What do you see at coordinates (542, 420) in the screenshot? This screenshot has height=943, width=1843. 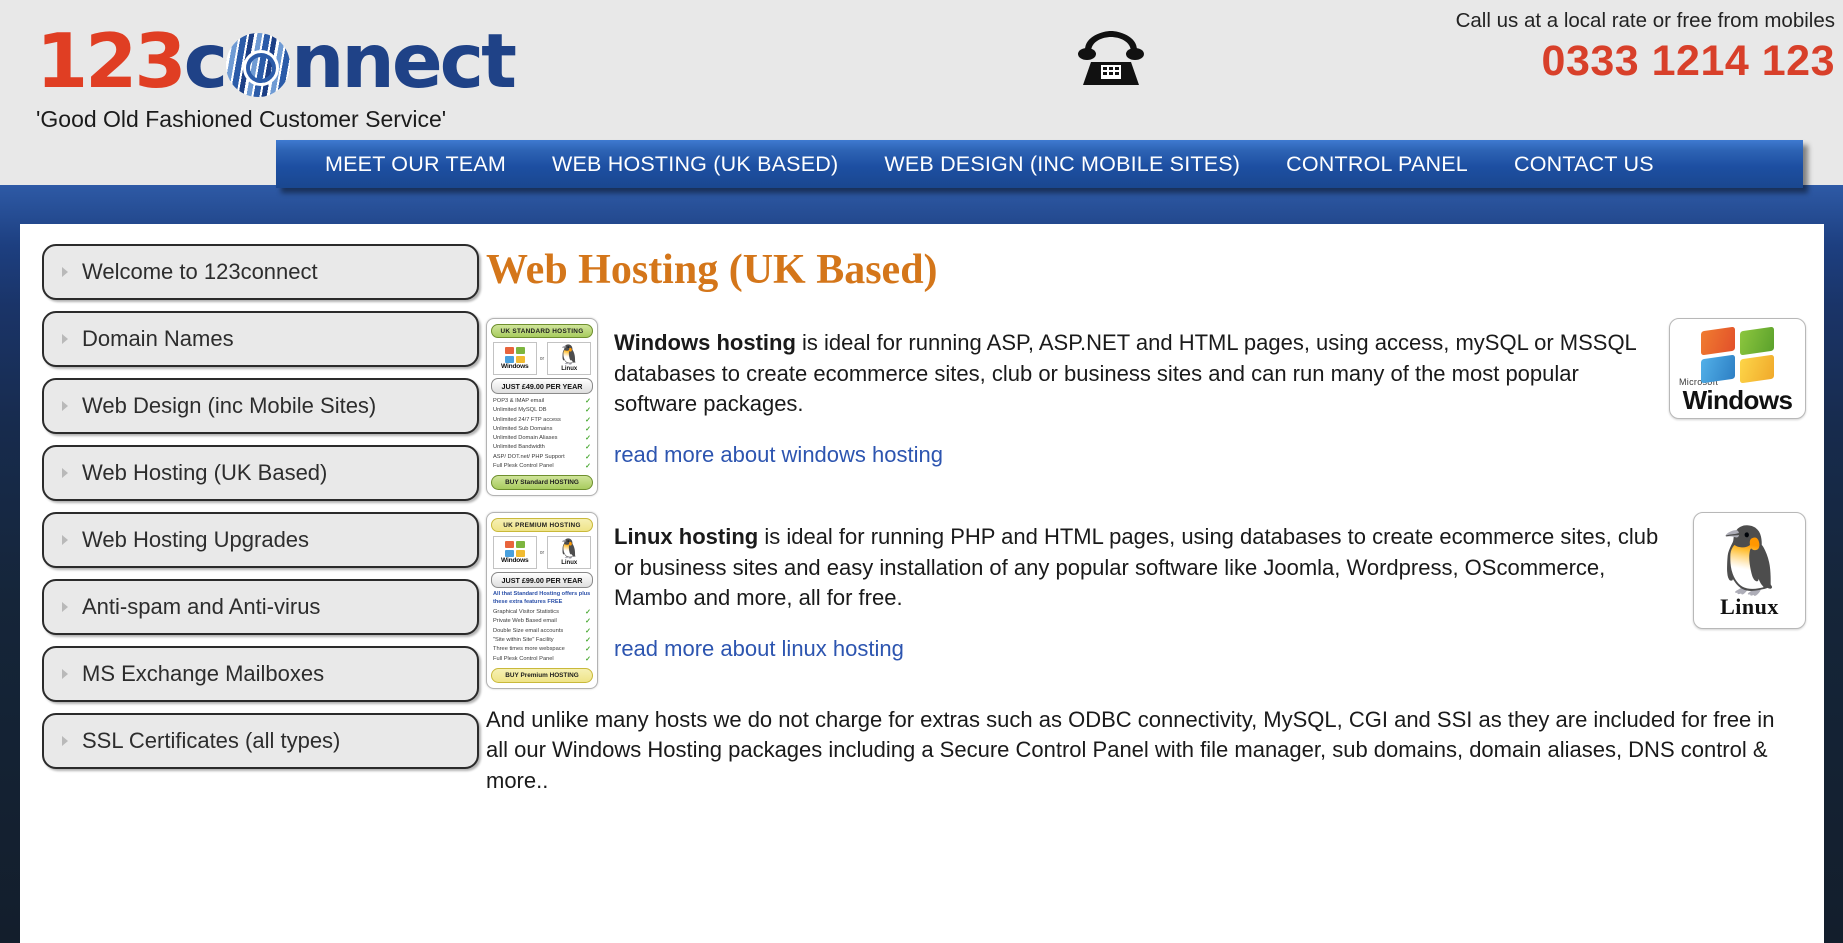 I see `card-feature: Unlimited 24/7 FTP access ✓` at bounding box center [542, 420].